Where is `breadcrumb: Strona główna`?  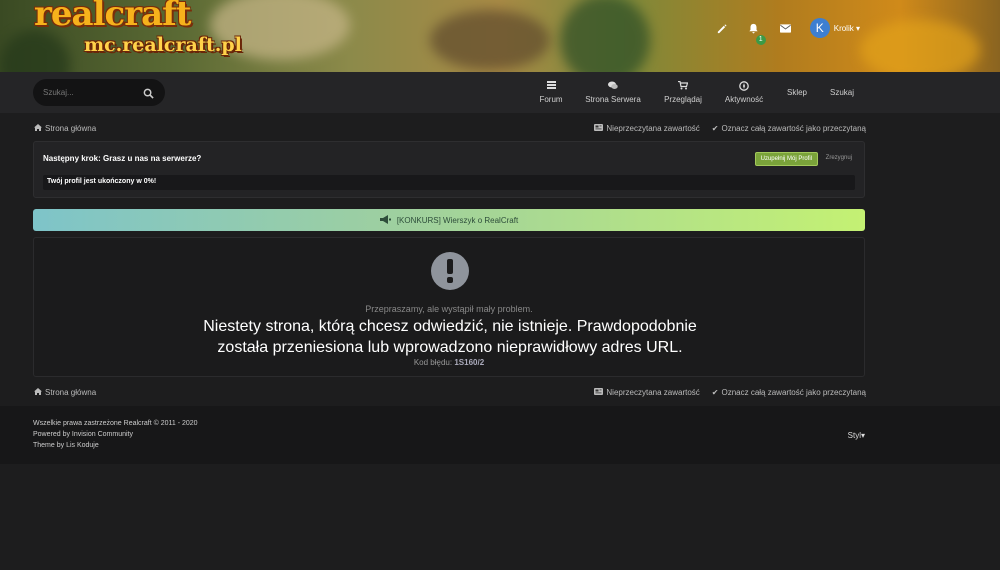
breadcrumb: Strona główna is located at coordinates (65, 128).